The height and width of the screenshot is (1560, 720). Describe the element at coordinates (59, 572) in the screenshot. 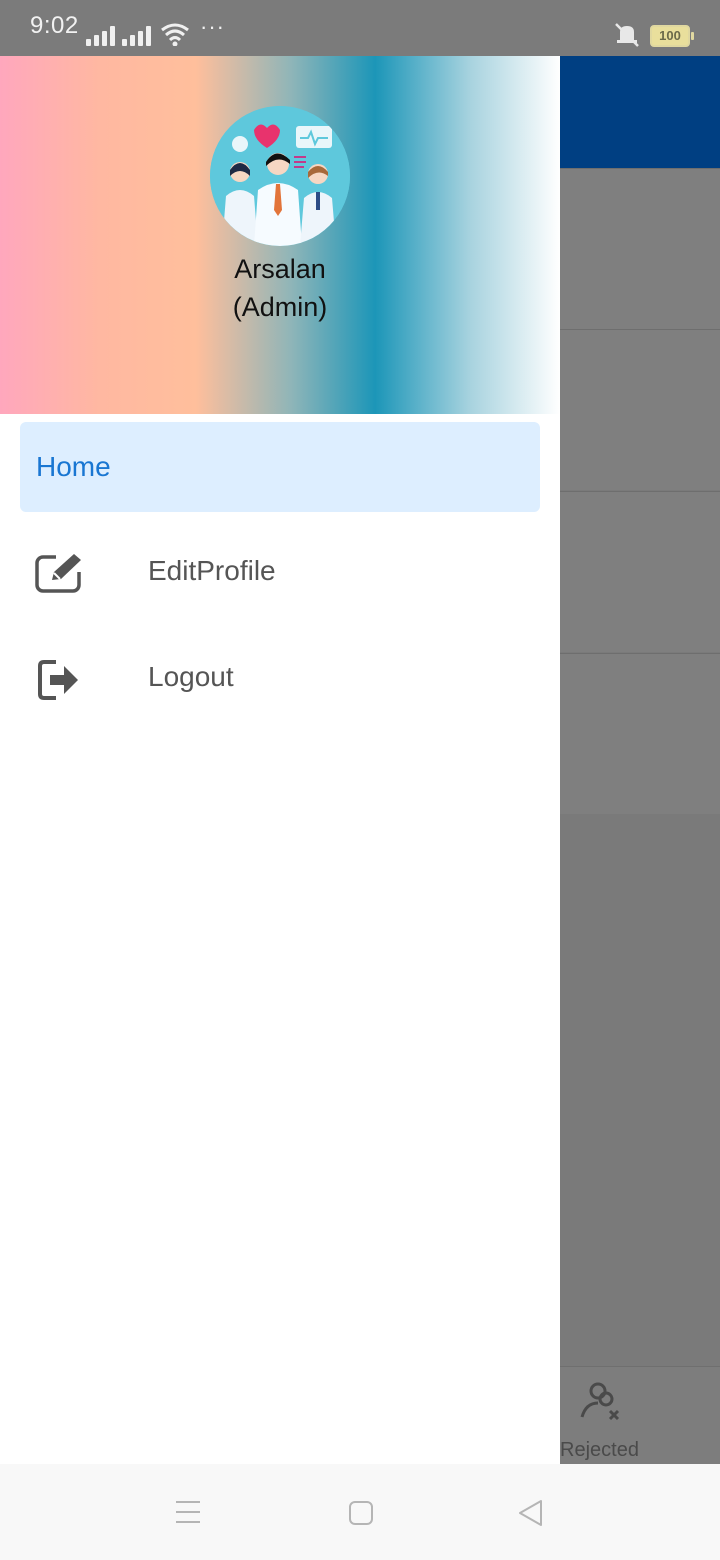

I see `edit-square-icon` at that location.